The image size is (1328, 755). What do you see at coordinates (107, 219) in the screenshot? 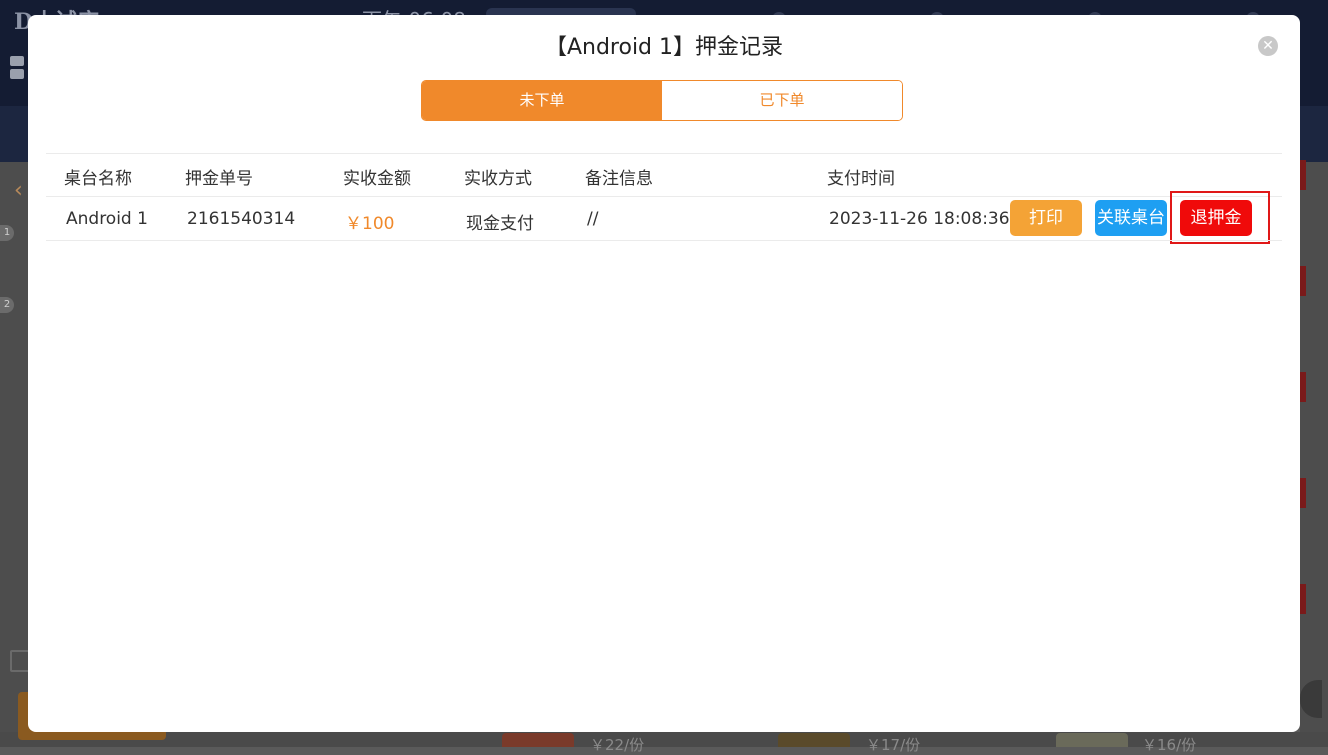
I see `cell-table-name: Android 1` at bounding box center [107, 219].